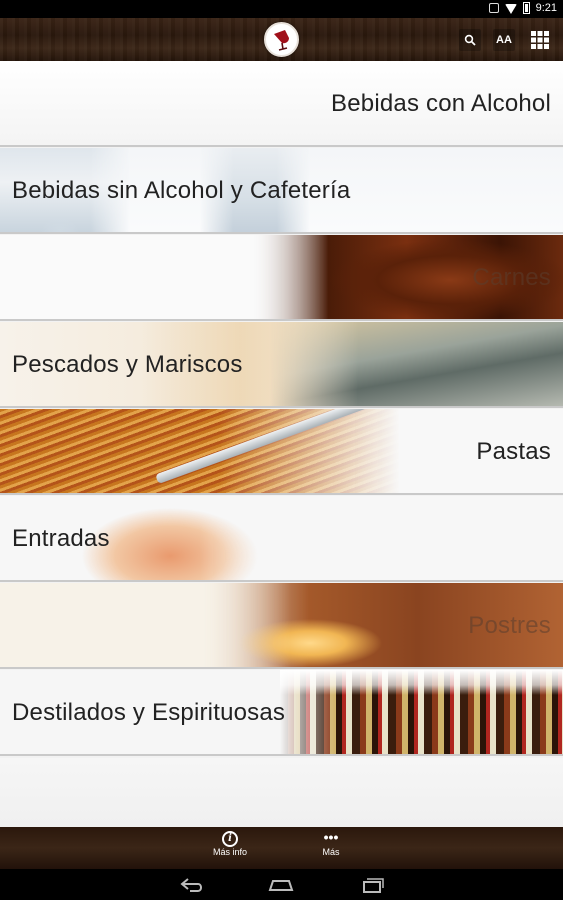 Image resolution: width=563 pixels, height=900 pixels. Describe the element at coordinates (331, 837) in the screenshot. I see `more-dots-icon: •••` at that location.